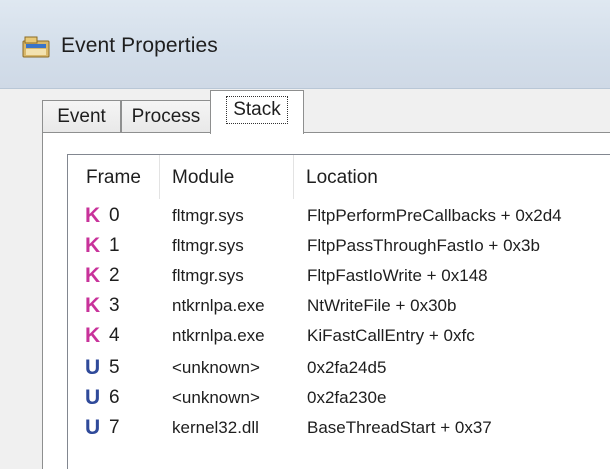 The height and width of the screenshot is (469, 610). Describe the element at coordinates (139, 45) in the screenshot. I see `window-title: Event Properties` at that location.